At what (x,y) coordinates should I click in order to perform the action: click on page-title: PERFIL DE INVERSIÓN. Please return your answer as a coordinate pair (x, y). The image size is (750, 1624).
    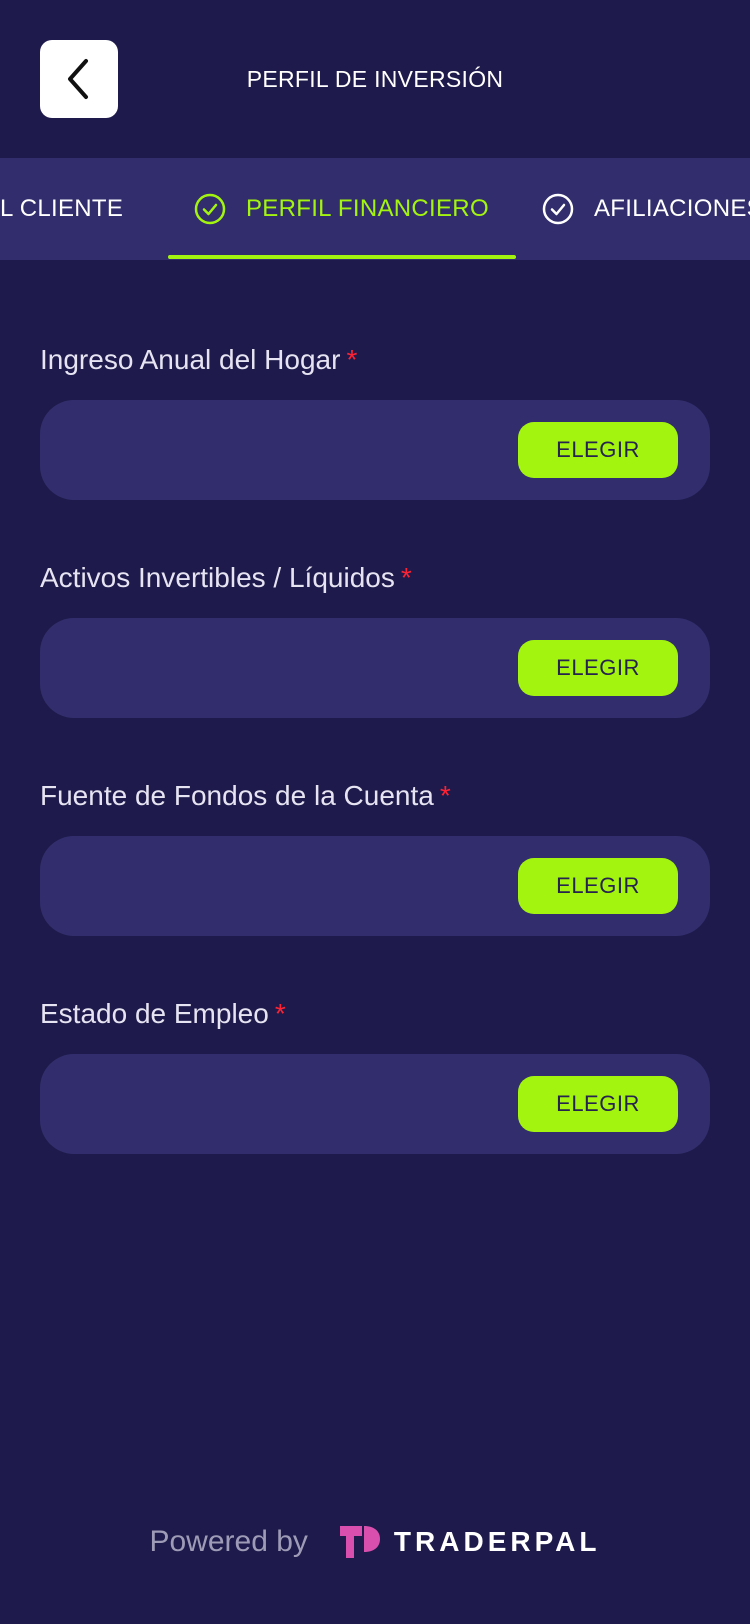
    Looking at the image, I should click on (375, 79).